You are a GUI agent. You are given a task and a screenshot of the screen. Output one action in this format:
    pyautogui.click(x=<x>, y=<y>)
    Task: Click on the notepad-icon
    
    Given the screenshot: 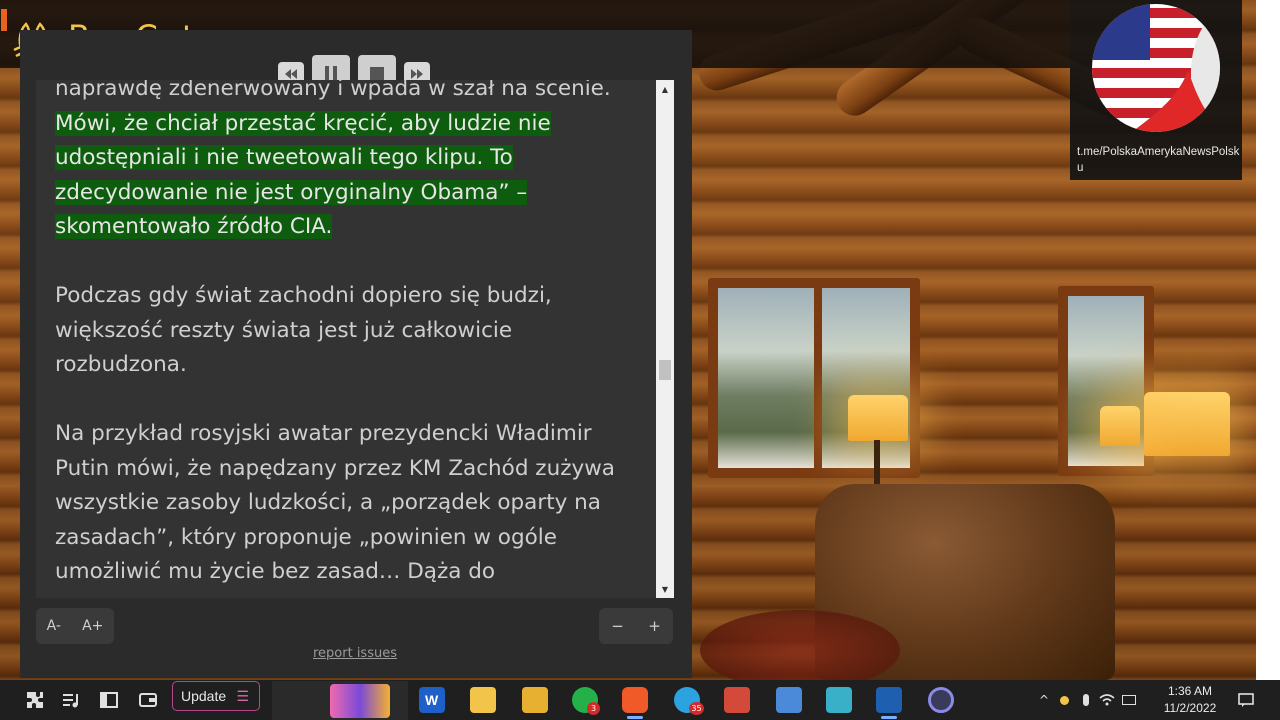 What is the action you would take?
    pyautogui.click(x=789, y=700)
    